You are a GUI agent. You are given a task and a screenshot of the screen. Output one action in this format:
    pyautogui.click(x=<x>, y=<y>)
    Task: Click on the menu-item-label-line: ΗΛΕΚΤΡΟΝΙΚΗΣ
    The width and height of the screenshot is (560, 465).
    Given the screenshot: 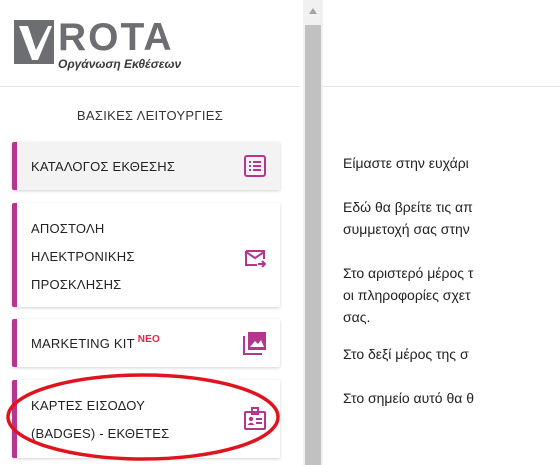 What is the action you would take?
    pyautogui.click(x=83, y=256)
    